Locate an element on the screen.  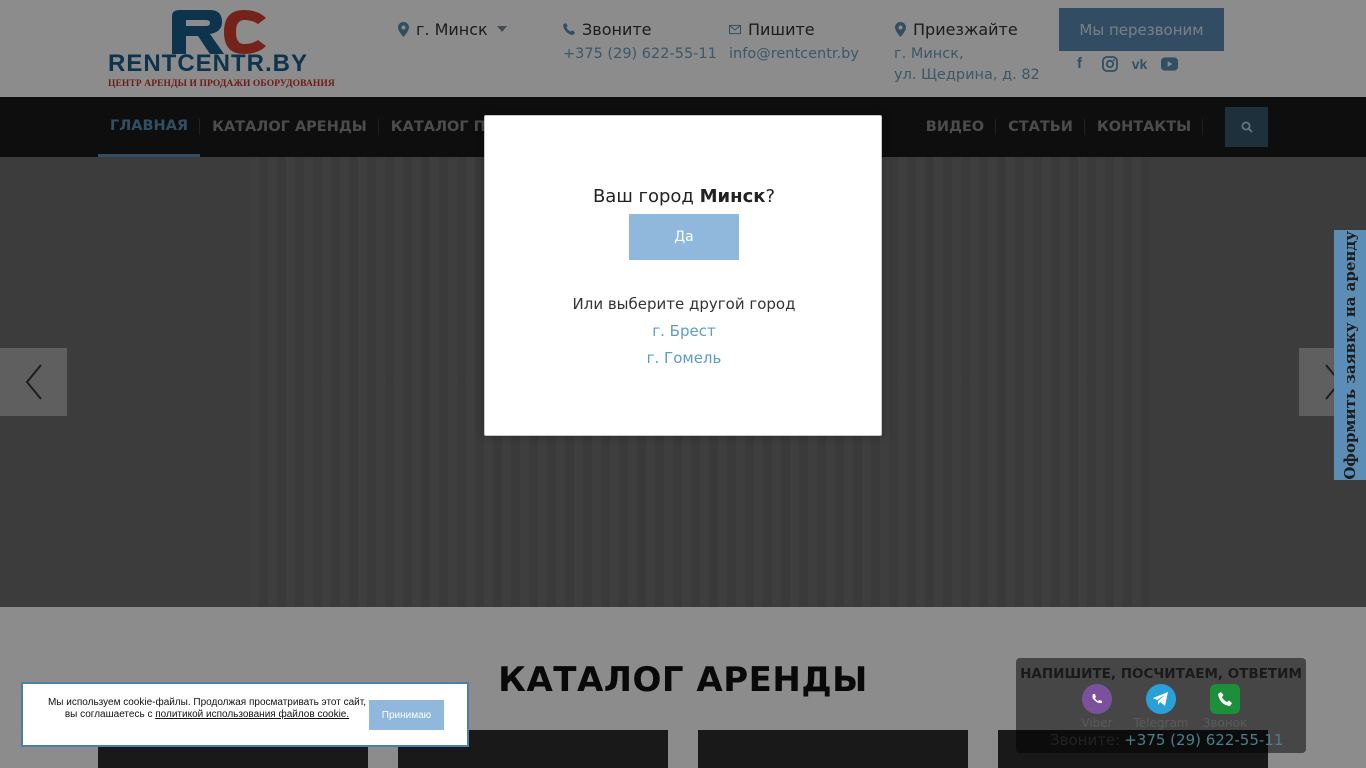
messenger-call-phone: +375 (29) 622-55-11 is located at coordinates (1203, 740).